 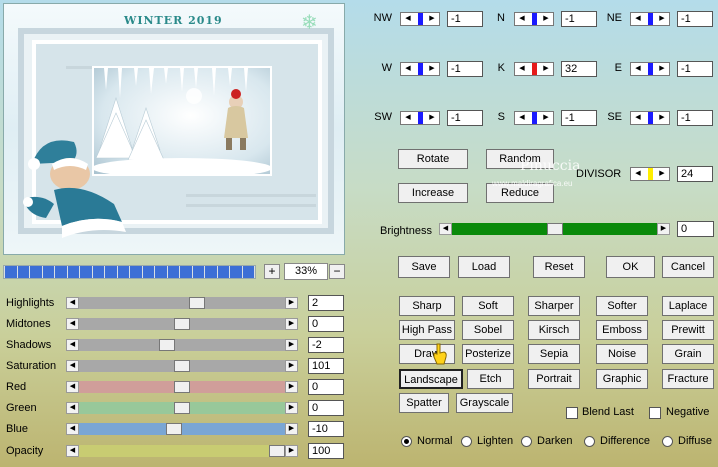 What do you see at coordinates (554, 330) in the screenshot?
I see `preset-kirsch-button: Kirsch` at bounding box center [554, 330].